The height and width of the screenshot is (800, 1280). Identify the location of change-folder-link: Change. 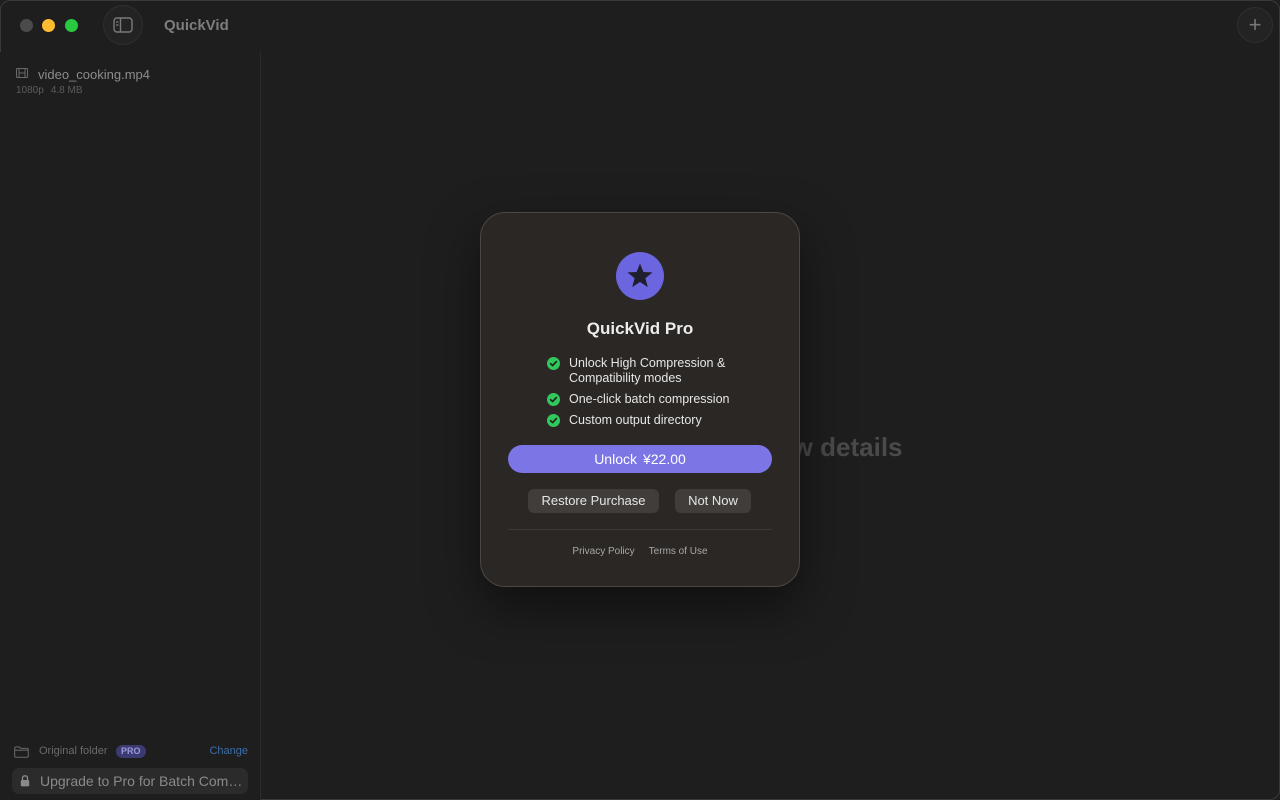
(228, 751).